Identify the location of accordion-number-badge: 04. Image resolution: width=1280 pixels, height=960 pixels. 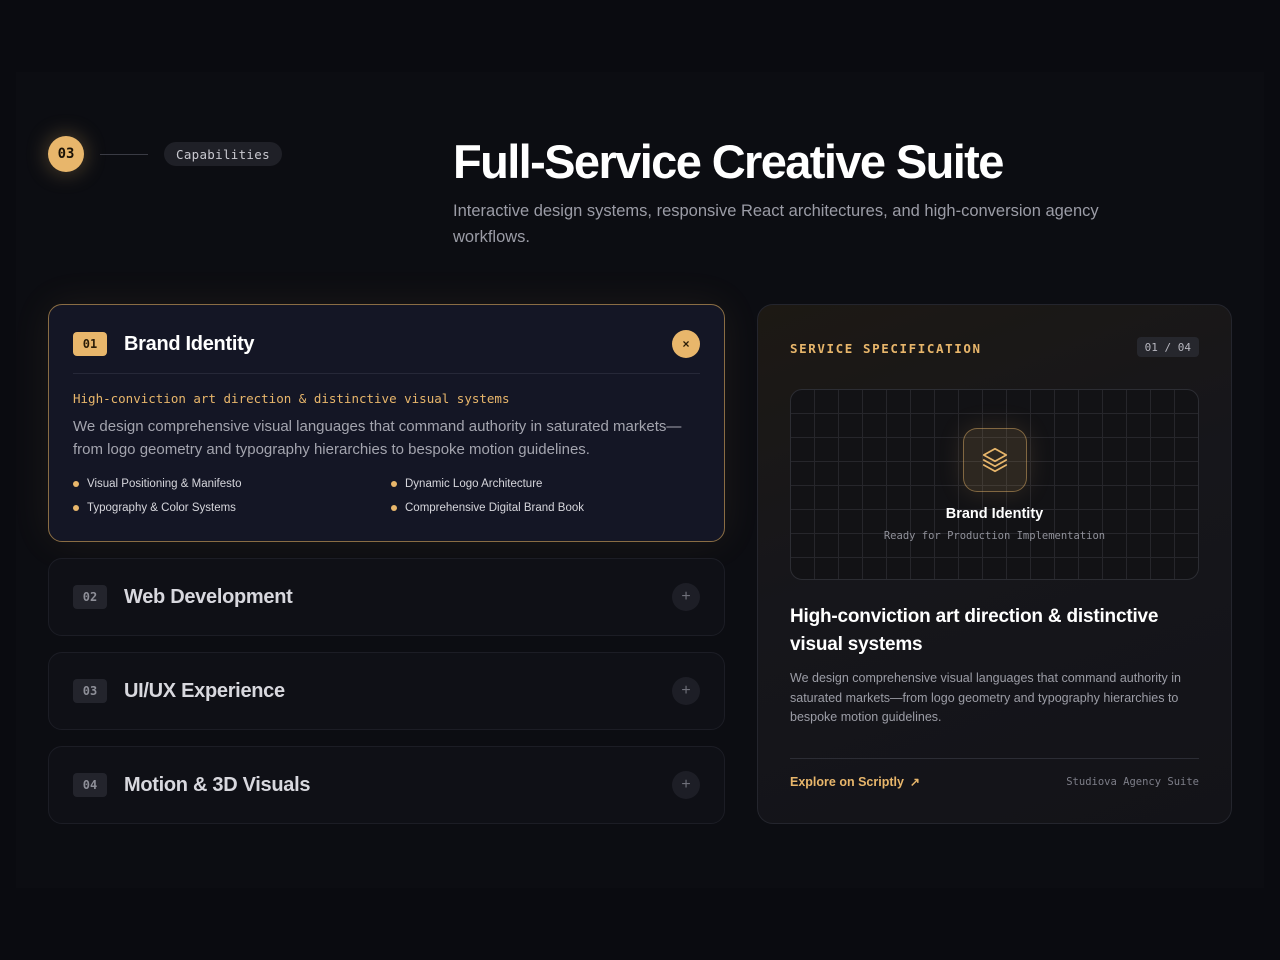
(90, 785).